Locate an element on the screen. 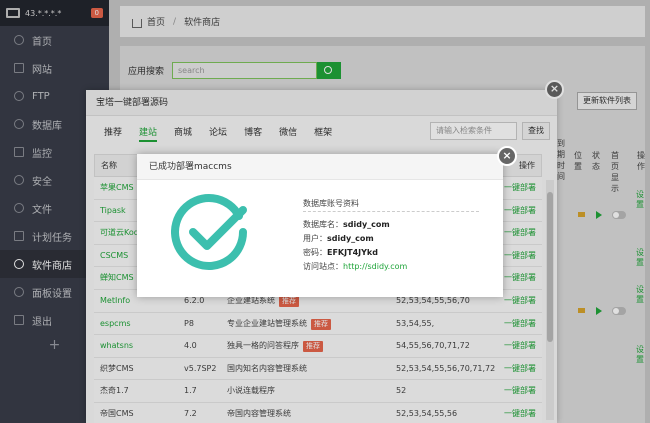 This screenshot has width=650, height=423. app-name: 杰奇1.7 is located at coordinates (114, 391).